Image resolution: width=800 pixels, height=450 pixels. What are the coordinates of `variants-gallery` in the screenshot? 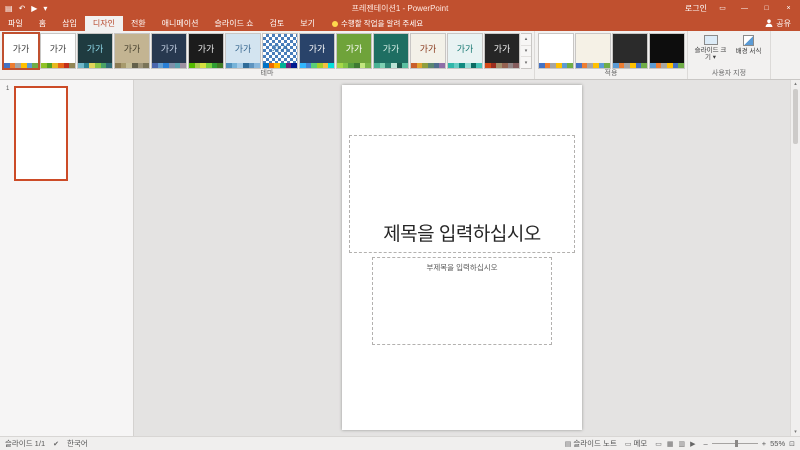 It's located at (611, 51).